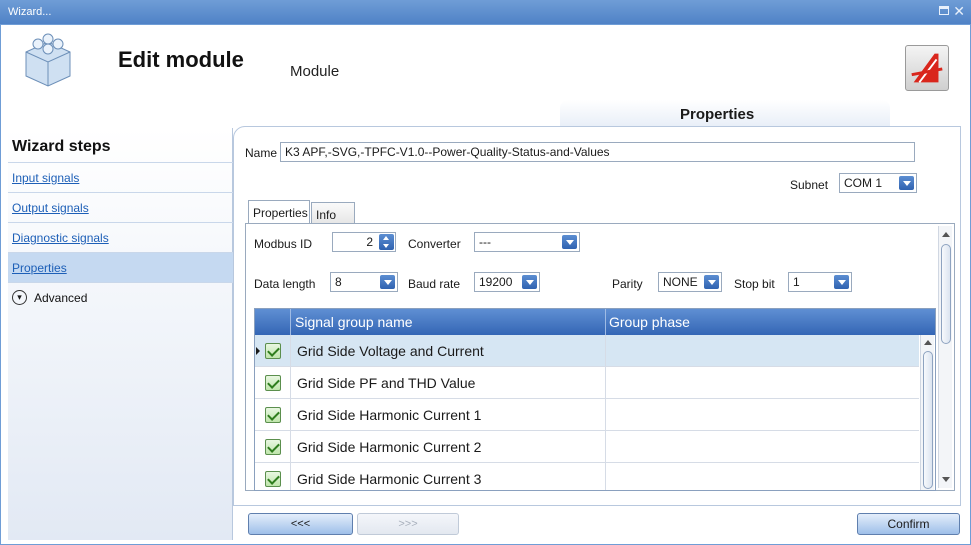 This screenshot has height=545, width=971. What do you see at coordinates (19, 297) in the screenshot?
I see `chevron-down-icon: ▾` at bounding box center [19, 297].